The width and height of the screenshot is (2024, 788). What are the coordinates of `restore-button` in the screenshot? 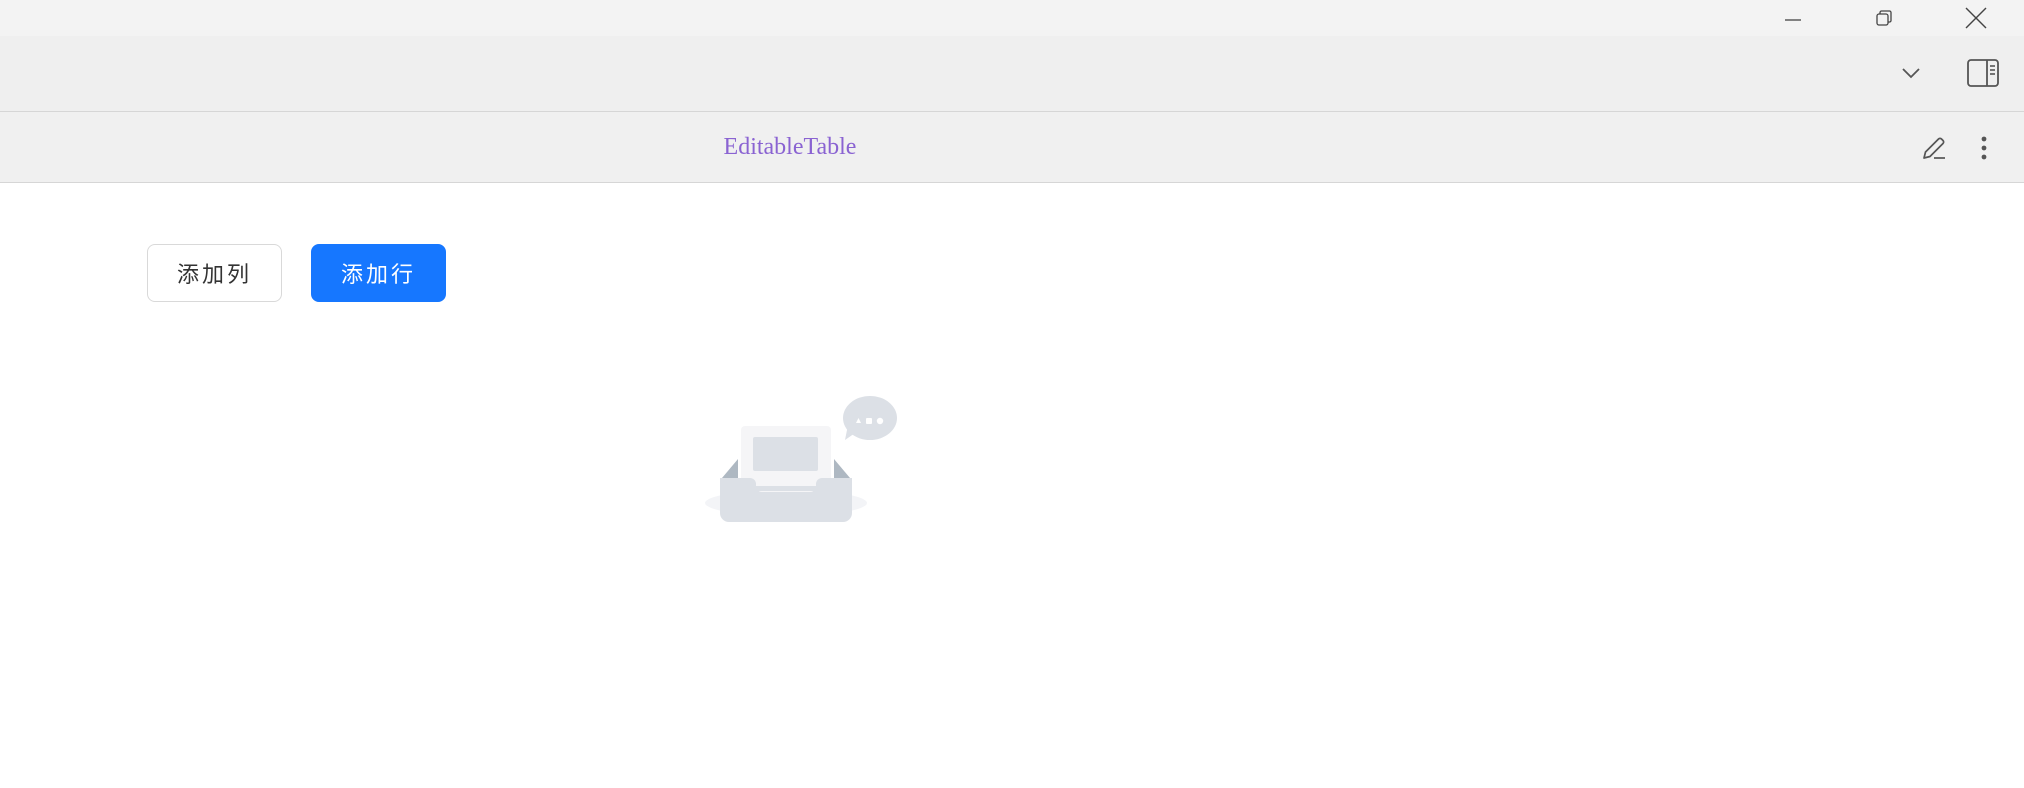 It's located at (1884, 18).